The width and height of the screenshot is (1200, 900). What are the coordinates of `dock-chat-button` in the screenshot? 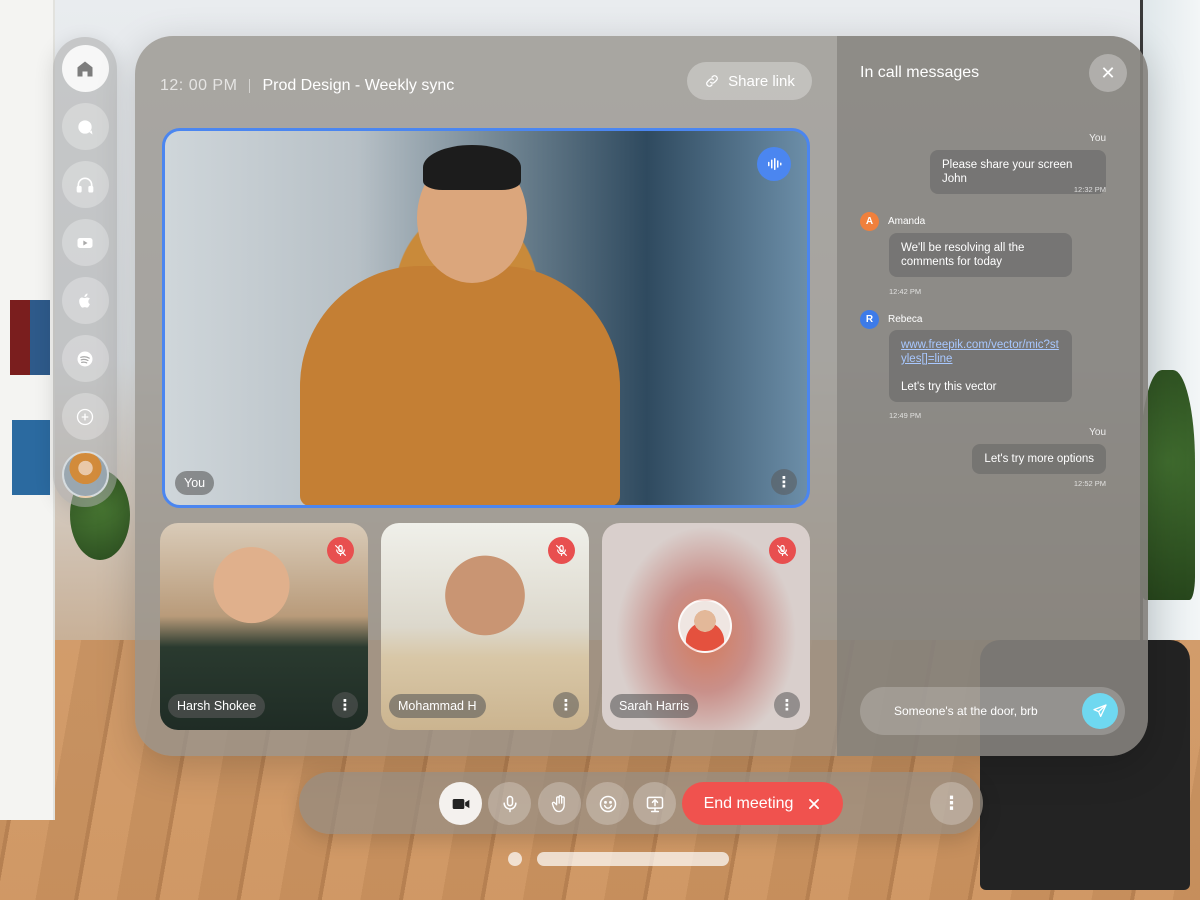 It's located at (85, 126).